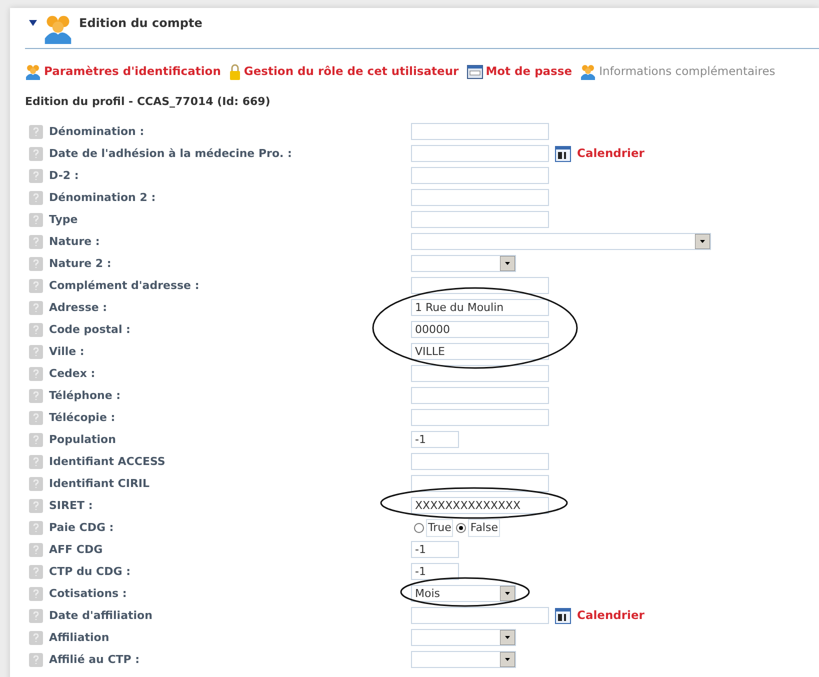  Describe the element at coordinates (71, 506) in the screenshot. I see `field-label: SIRET :` at that location.